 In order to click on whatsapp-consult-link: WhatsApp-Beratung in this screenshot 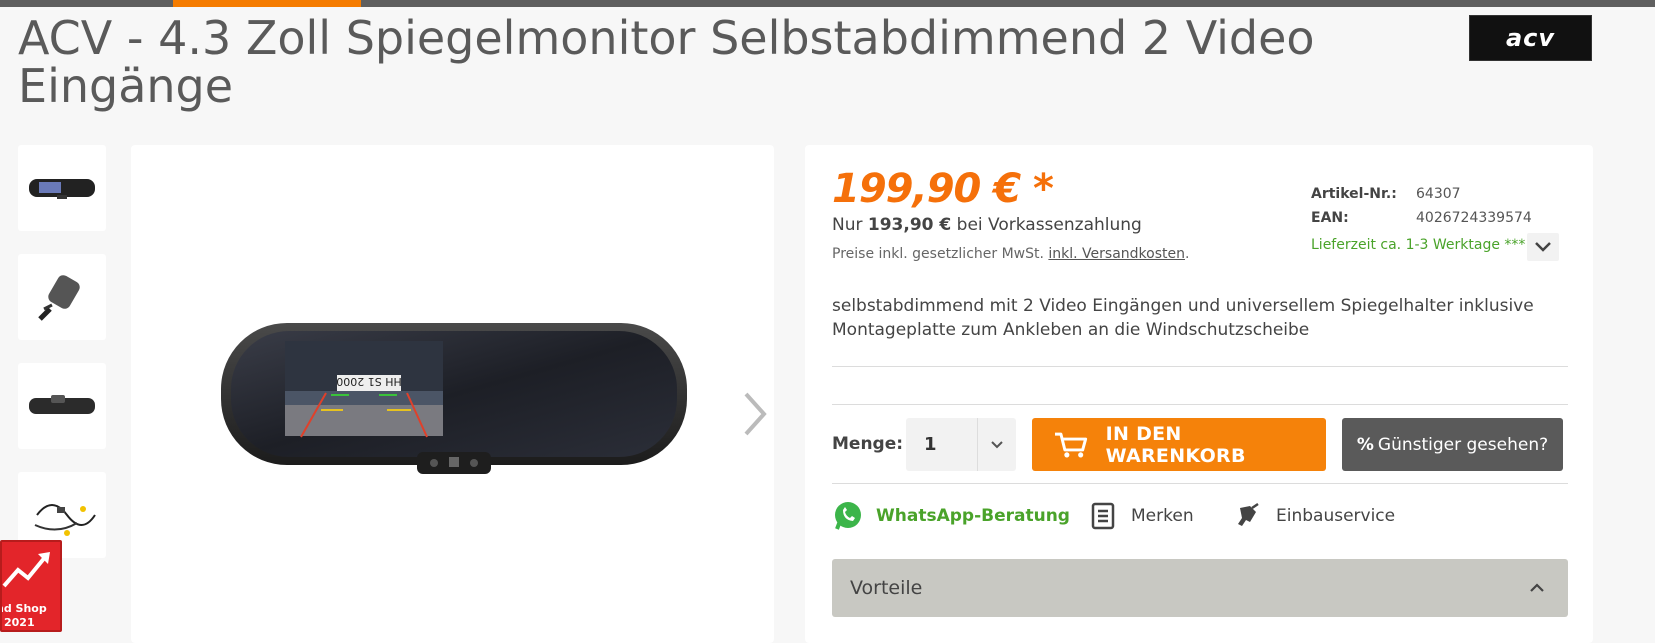, I will do `click(951, 516)`.